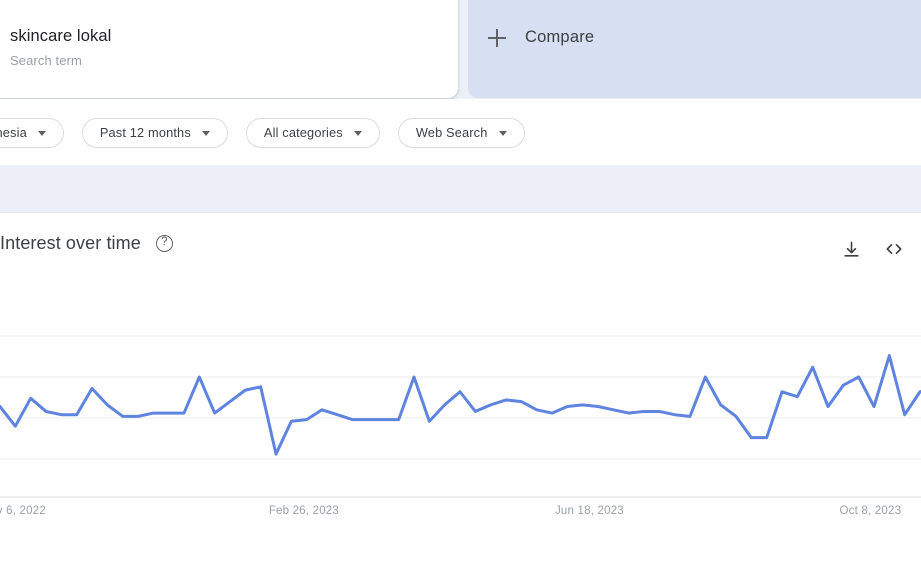 This screenshot has width=921, height=561. What do you see at coordinates (23, 511) in the screenshot?
I see `x-axis-tick-label: Nov 6, 2022` at bounding box center [23, 511].